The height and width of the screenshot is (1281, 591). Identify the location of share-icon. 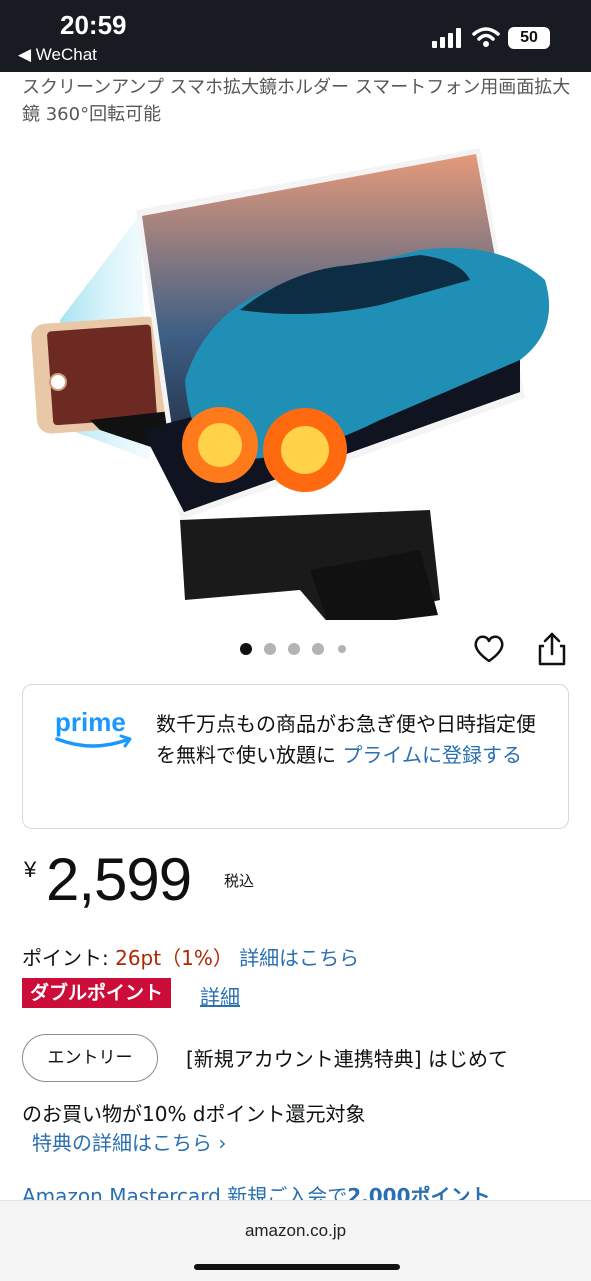
(552, 649).